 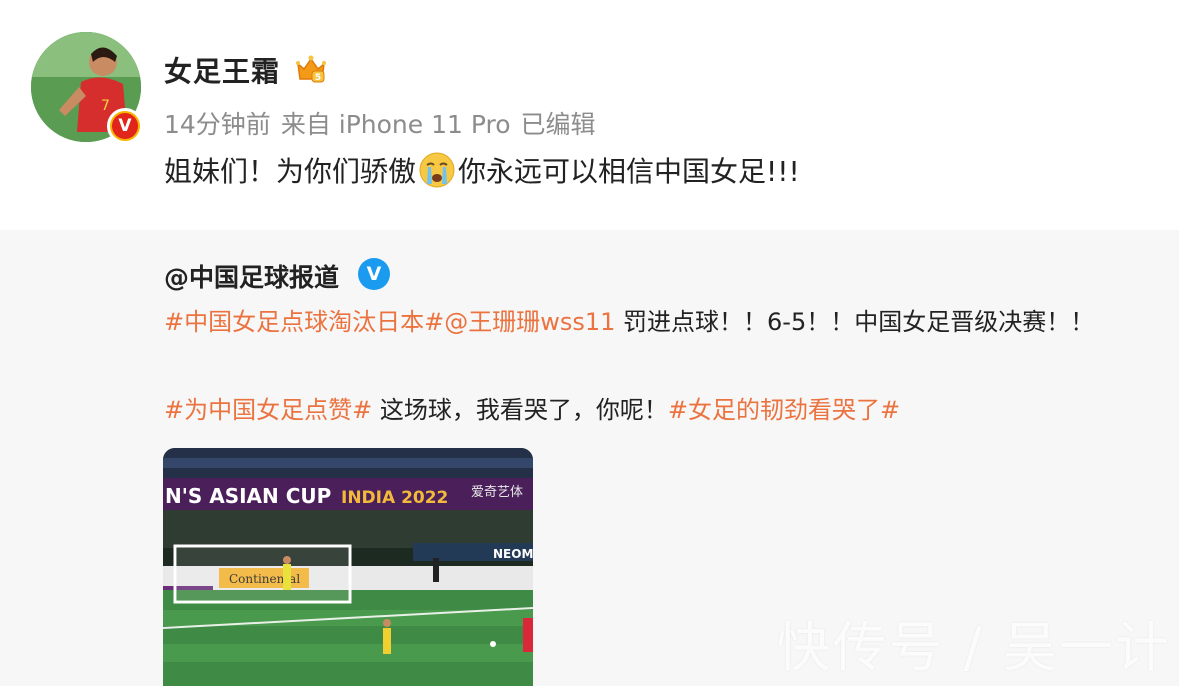 What do you see at coordinates (290, 171) in the screenshot?
I see `post-text-before: 姐妹们！为你们骄傲` at bounding box center [290, 171].